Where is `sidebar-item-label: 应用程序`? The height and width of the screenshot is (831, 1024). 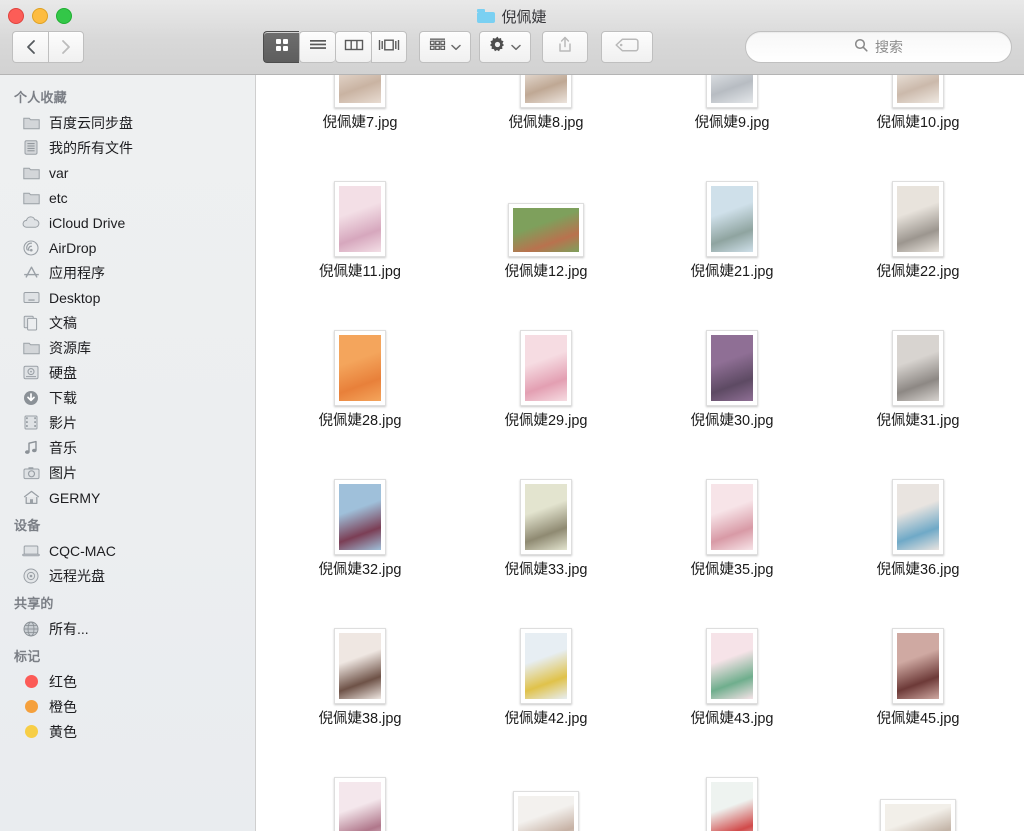 sidebar-item-label: 应用程序 is located at coordinates (77, 272).